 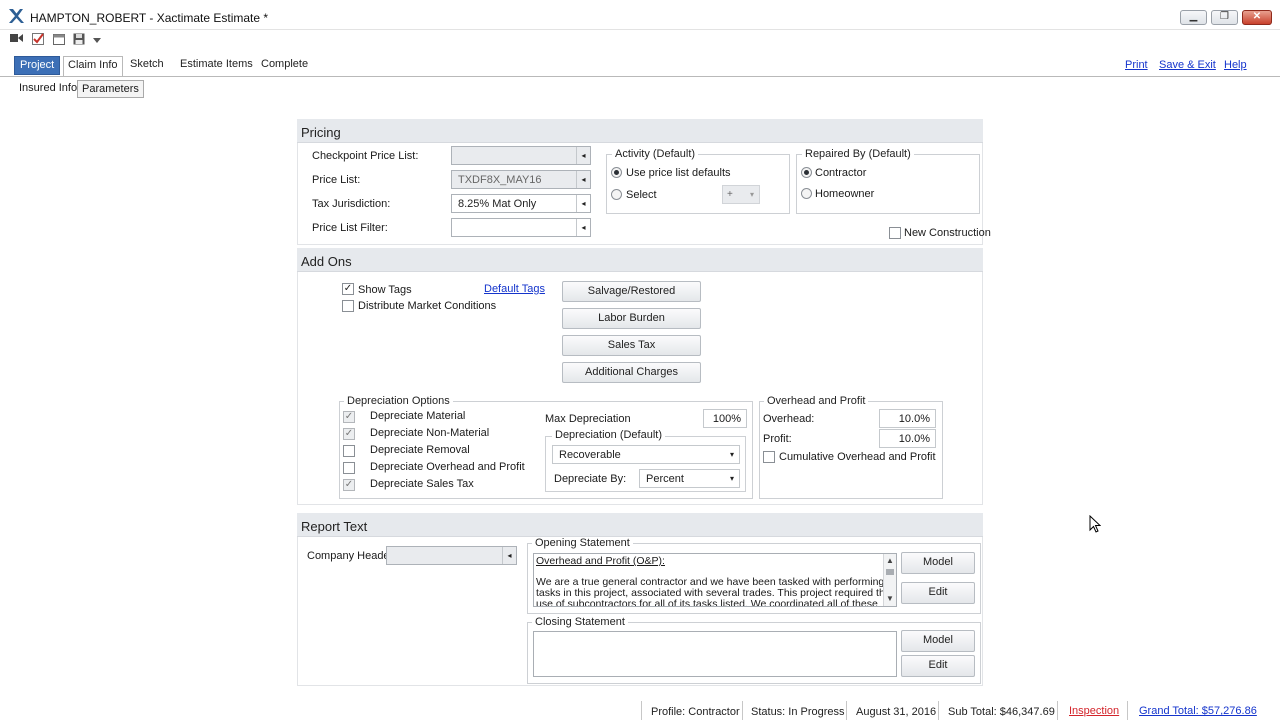 What do you see at coordinates (715, 654) in the screenshot?
I see `closing-statement-textarea` at bounding box center [715, 654].